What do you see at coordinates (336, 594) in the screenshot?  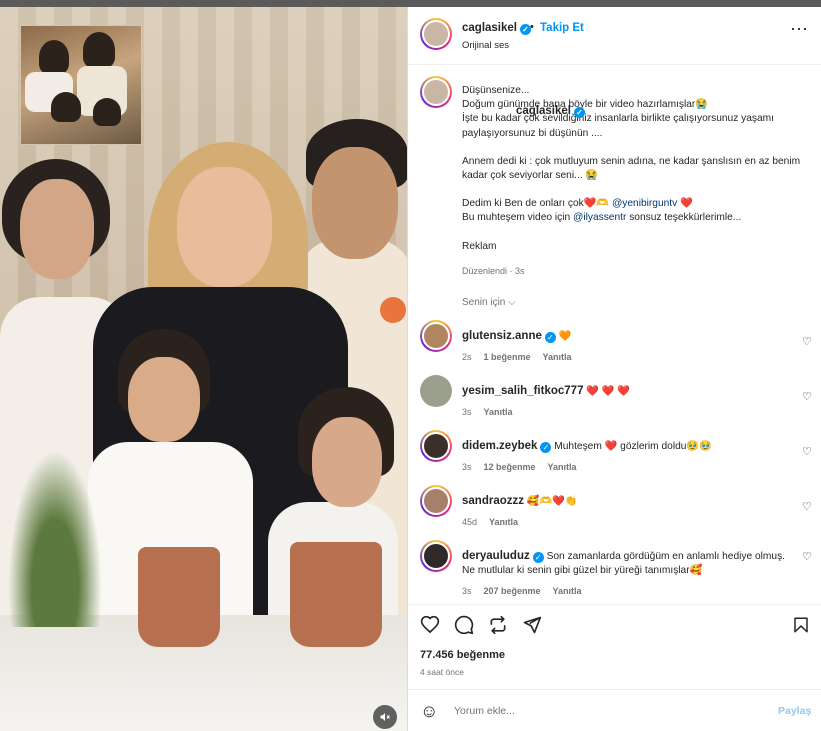 I see `flower-pot-right` at bounding box center [336, 594].